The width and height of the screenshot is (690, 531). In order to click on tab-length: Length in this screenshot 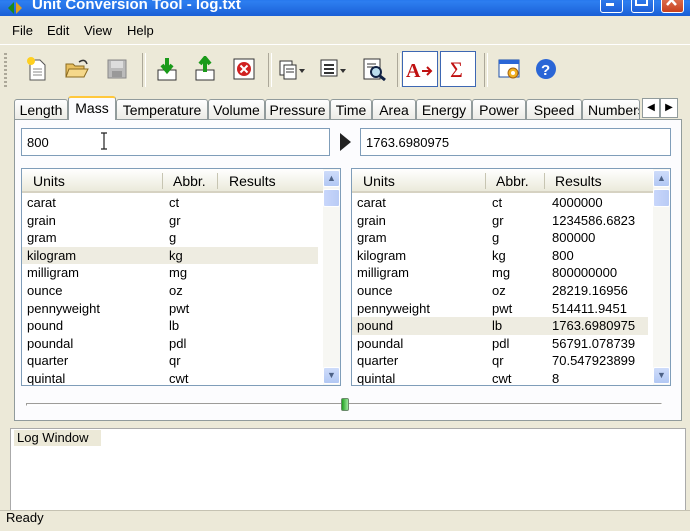, I will do `click(41, 109)`.